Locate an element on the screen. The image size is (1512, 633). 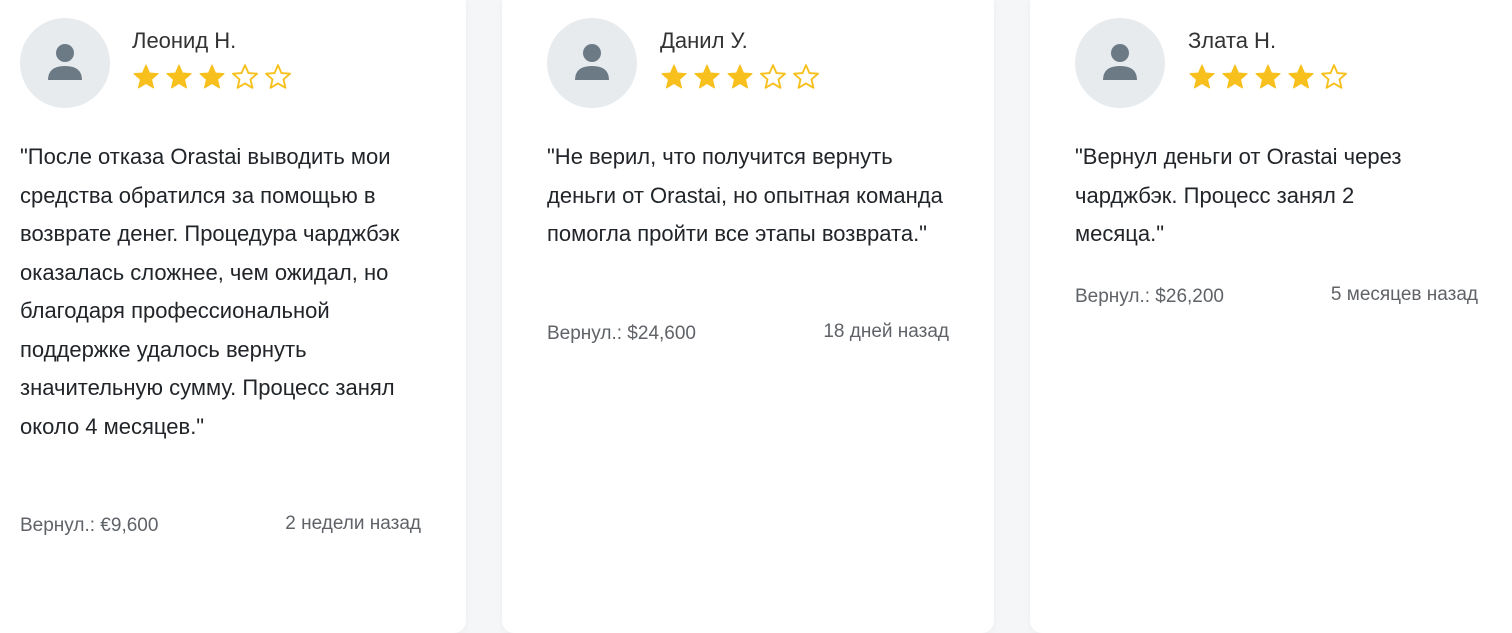
recovered-amount: Вернул.: $24,600 is located at coordinates (621, 333).